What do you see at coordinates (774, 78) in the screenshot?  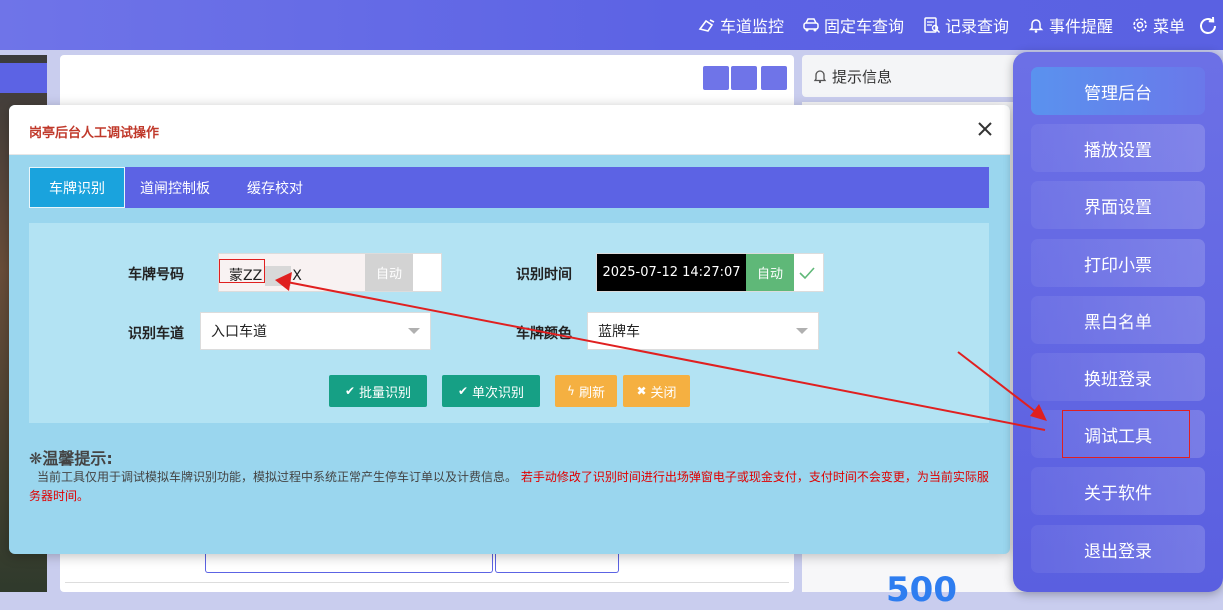 I see `camera-warning-icon` at bounding box center [774, 78].